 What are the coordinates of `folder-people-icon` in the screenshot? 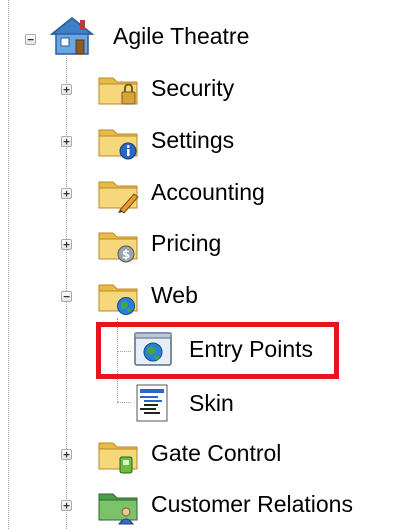 It's located at (118, 509).